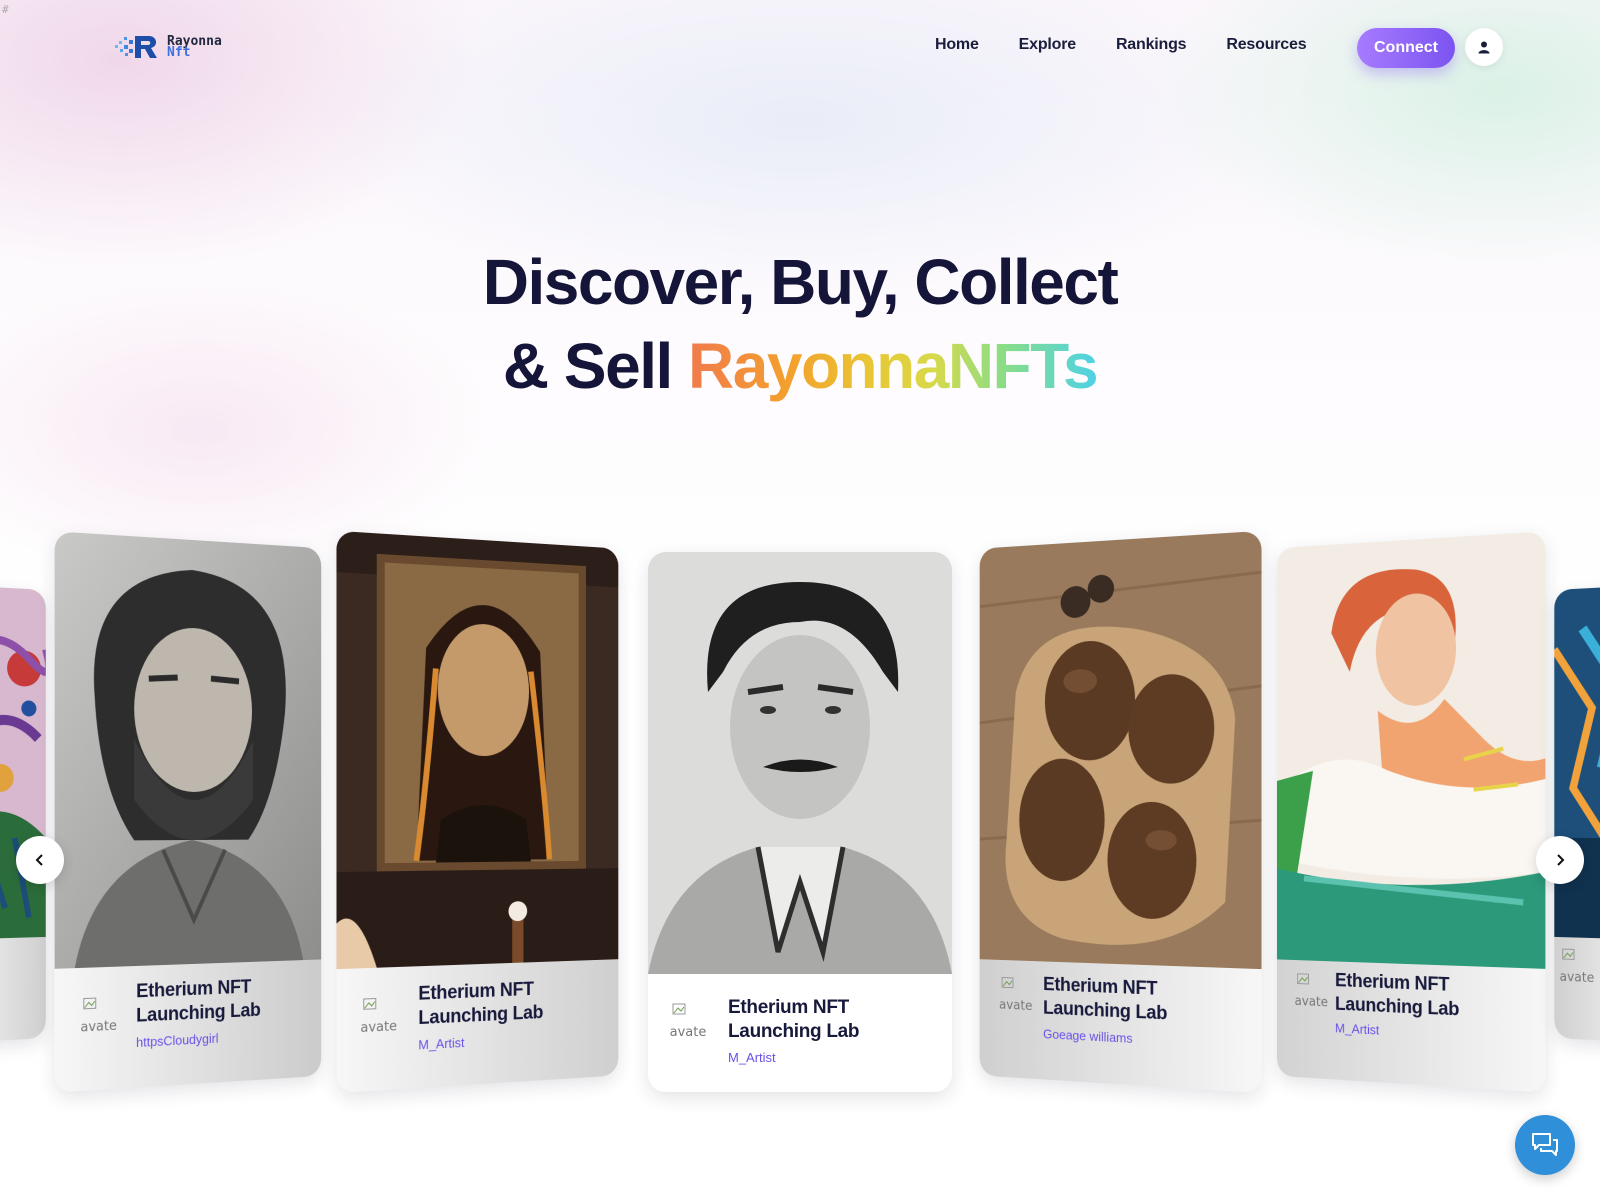 This screenshot has width=1600, height=1200. What do you see at coordinates (1151, 45) in the screenshot?
I see `nav-rankings: Rankings` at bounding box center [1151, 45].